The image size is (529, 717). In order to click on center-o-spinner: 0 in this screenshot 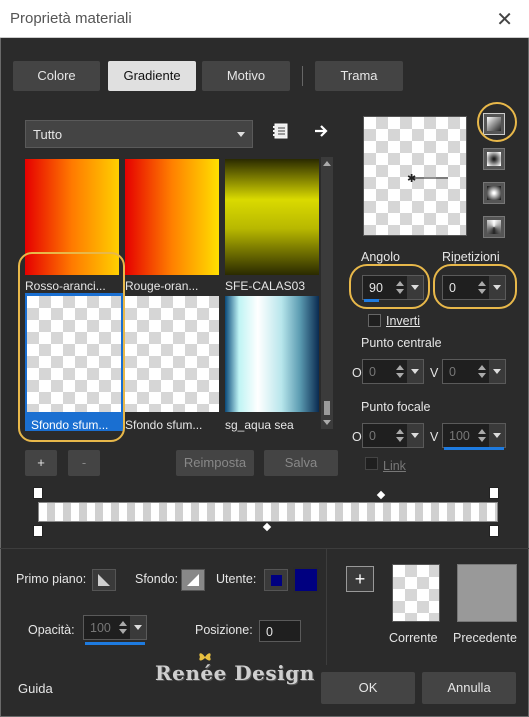, I will do `click(393, 371)`.